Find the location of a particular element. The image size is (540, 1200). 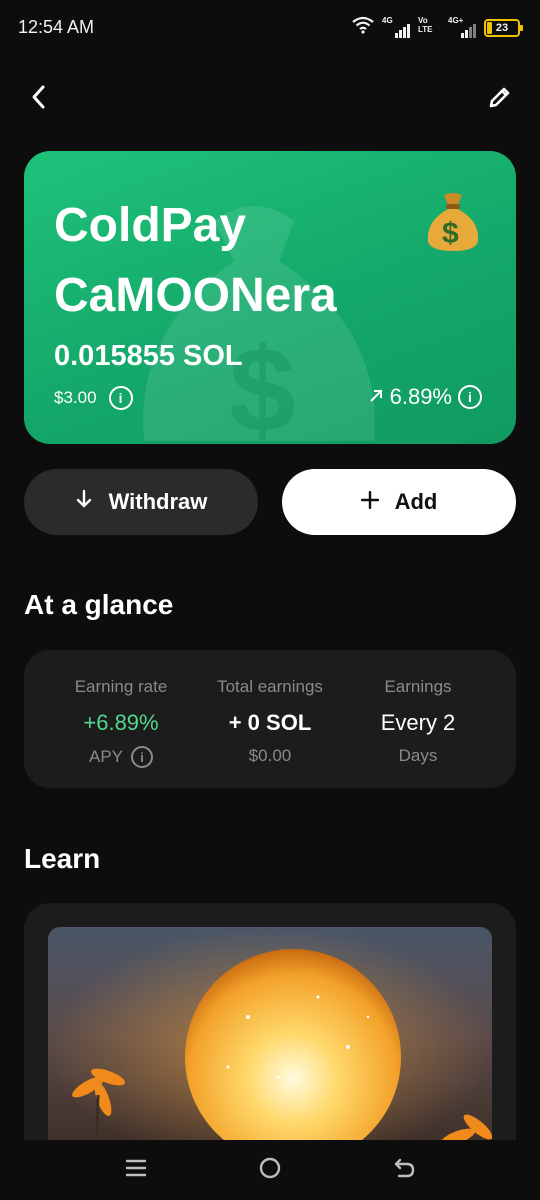

recent-apps-button is located at coordinates (136, 1170).